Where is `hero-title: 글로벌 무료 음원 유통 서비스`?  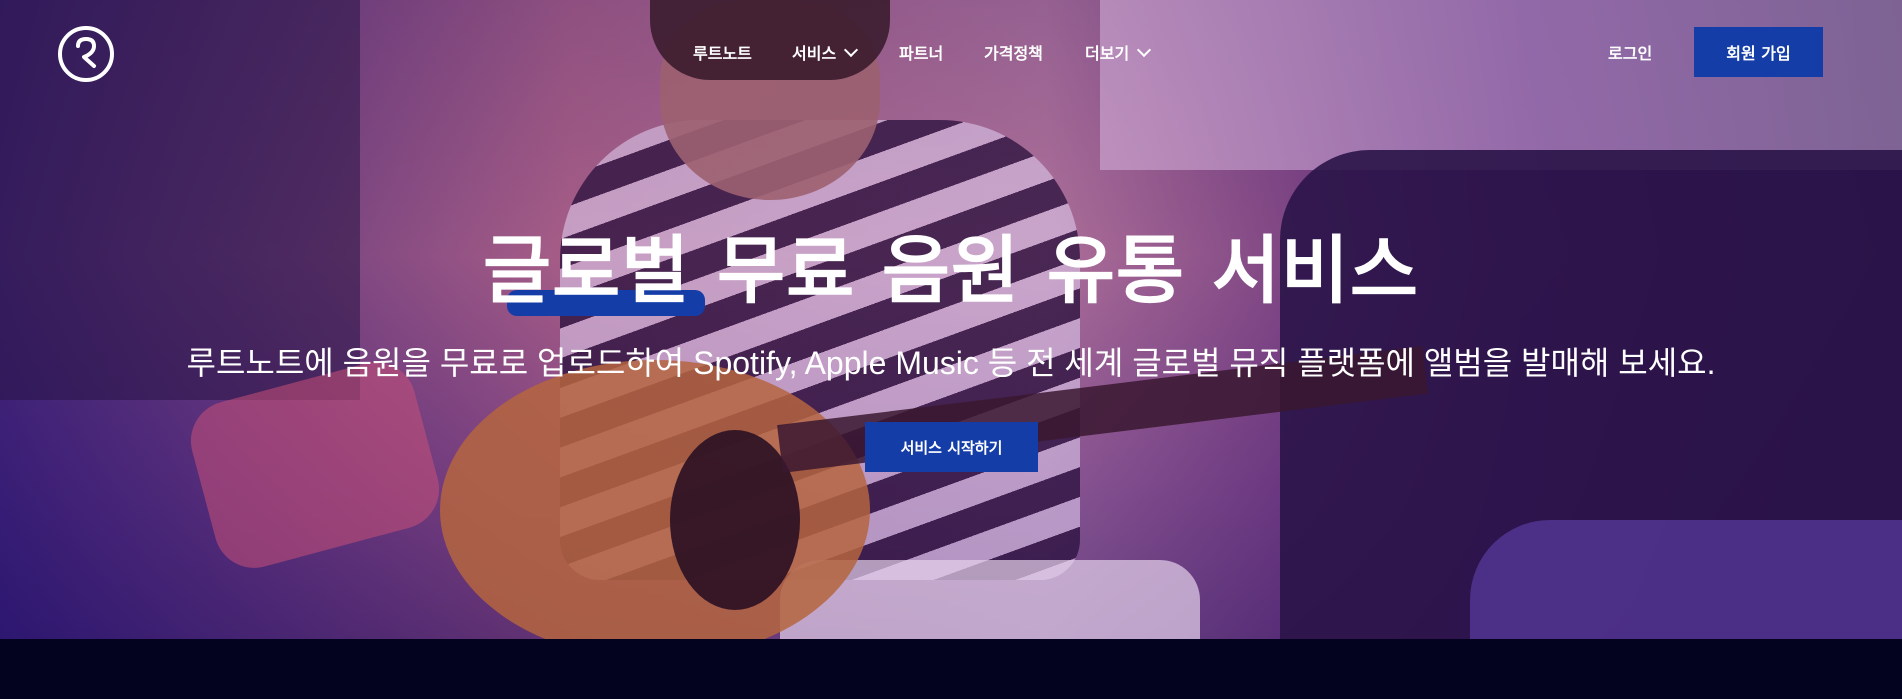
hero-title: 글로벌 무료 음원 유통 서비스 is located at coordinates (950, 271).